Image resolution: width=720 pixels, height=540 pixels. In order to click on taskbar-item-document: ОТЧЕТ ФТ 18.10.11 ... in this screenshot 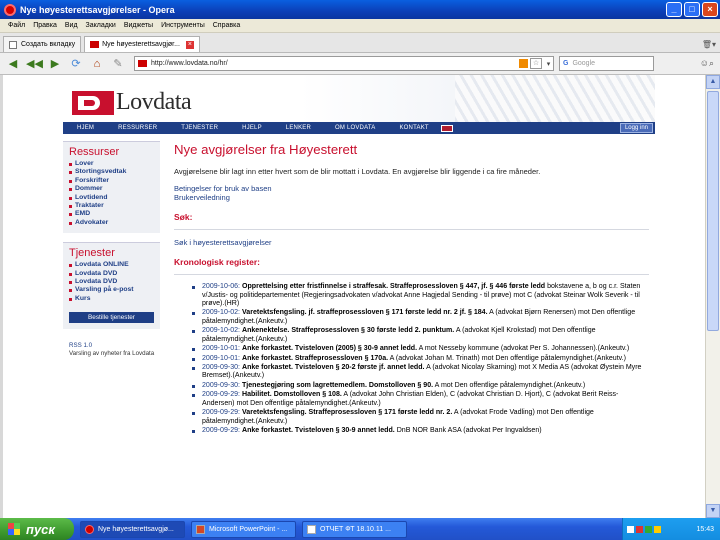, I will do `click(354, 529)`.